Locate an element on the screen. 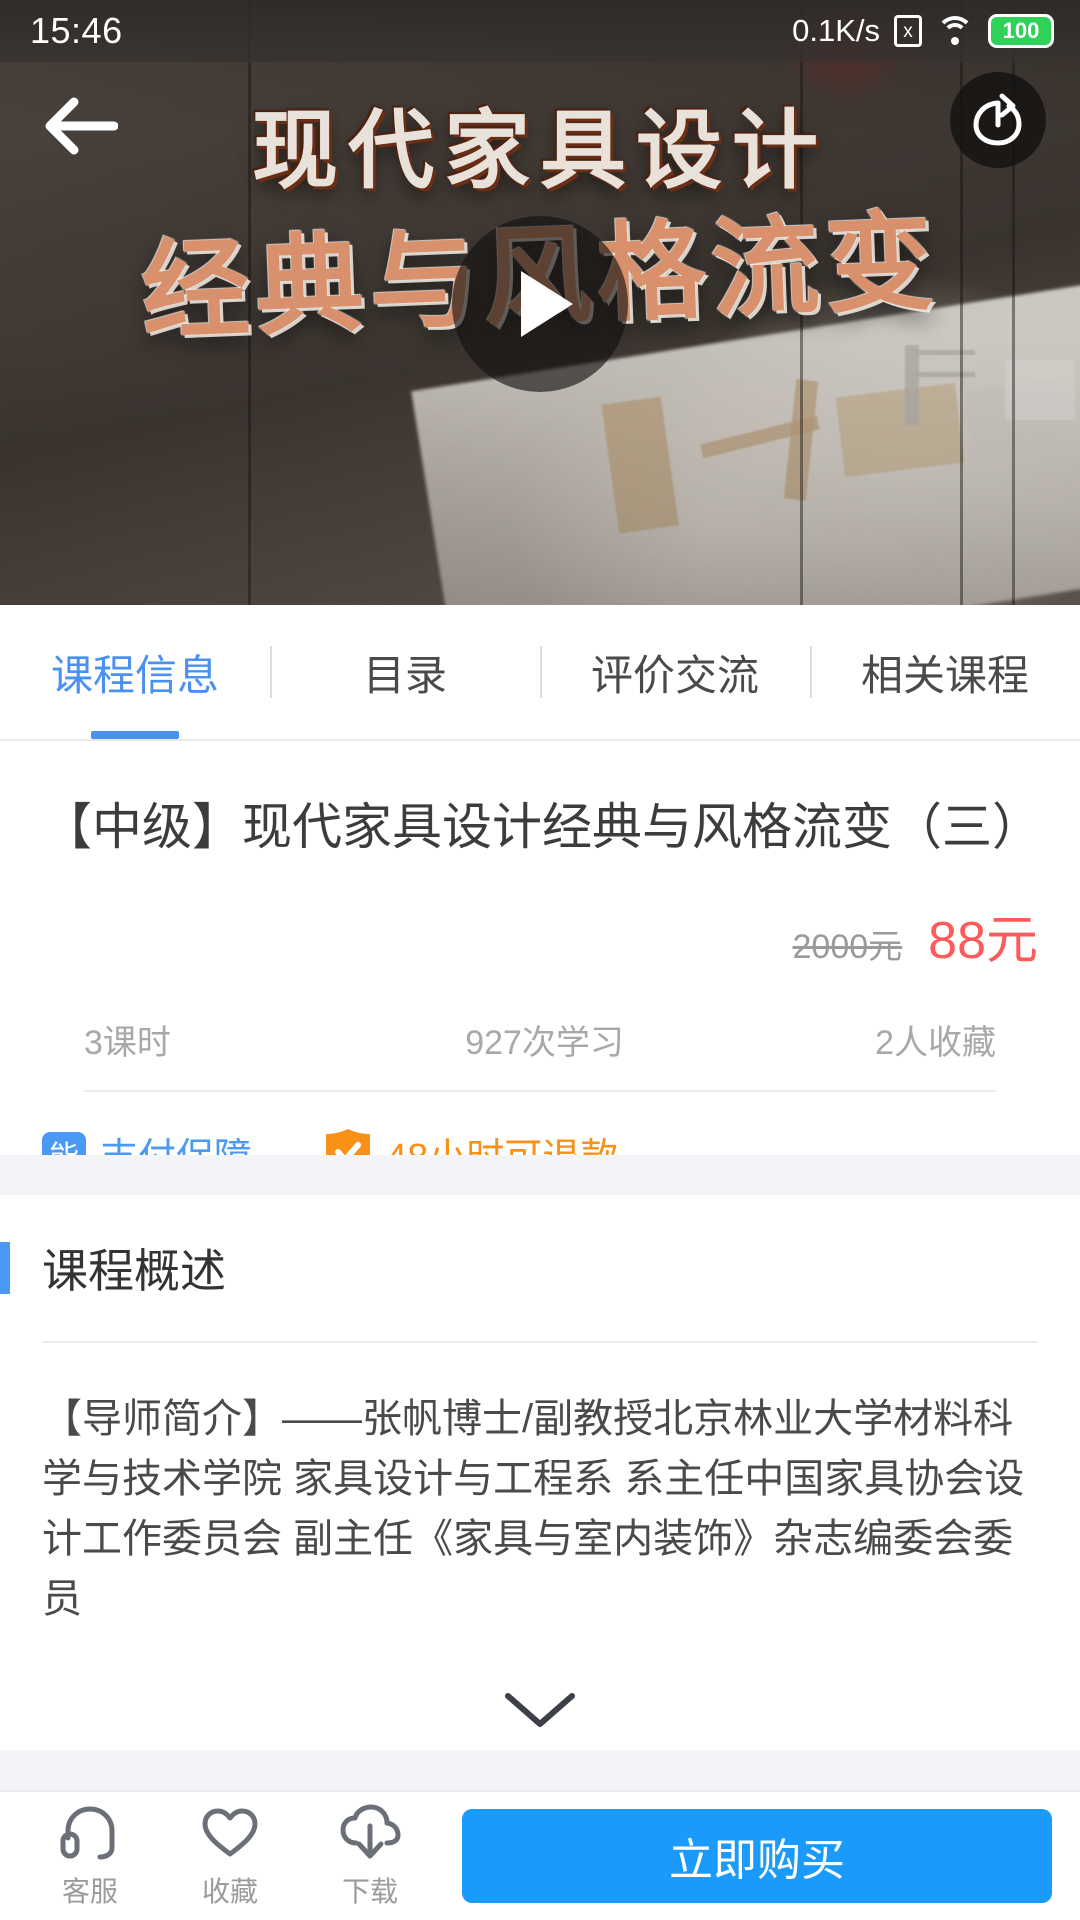 The height and width of the screenshot is (1920, 1080). status-indicators: 0.1K/s x 100 is located at coordinates (923, 31).